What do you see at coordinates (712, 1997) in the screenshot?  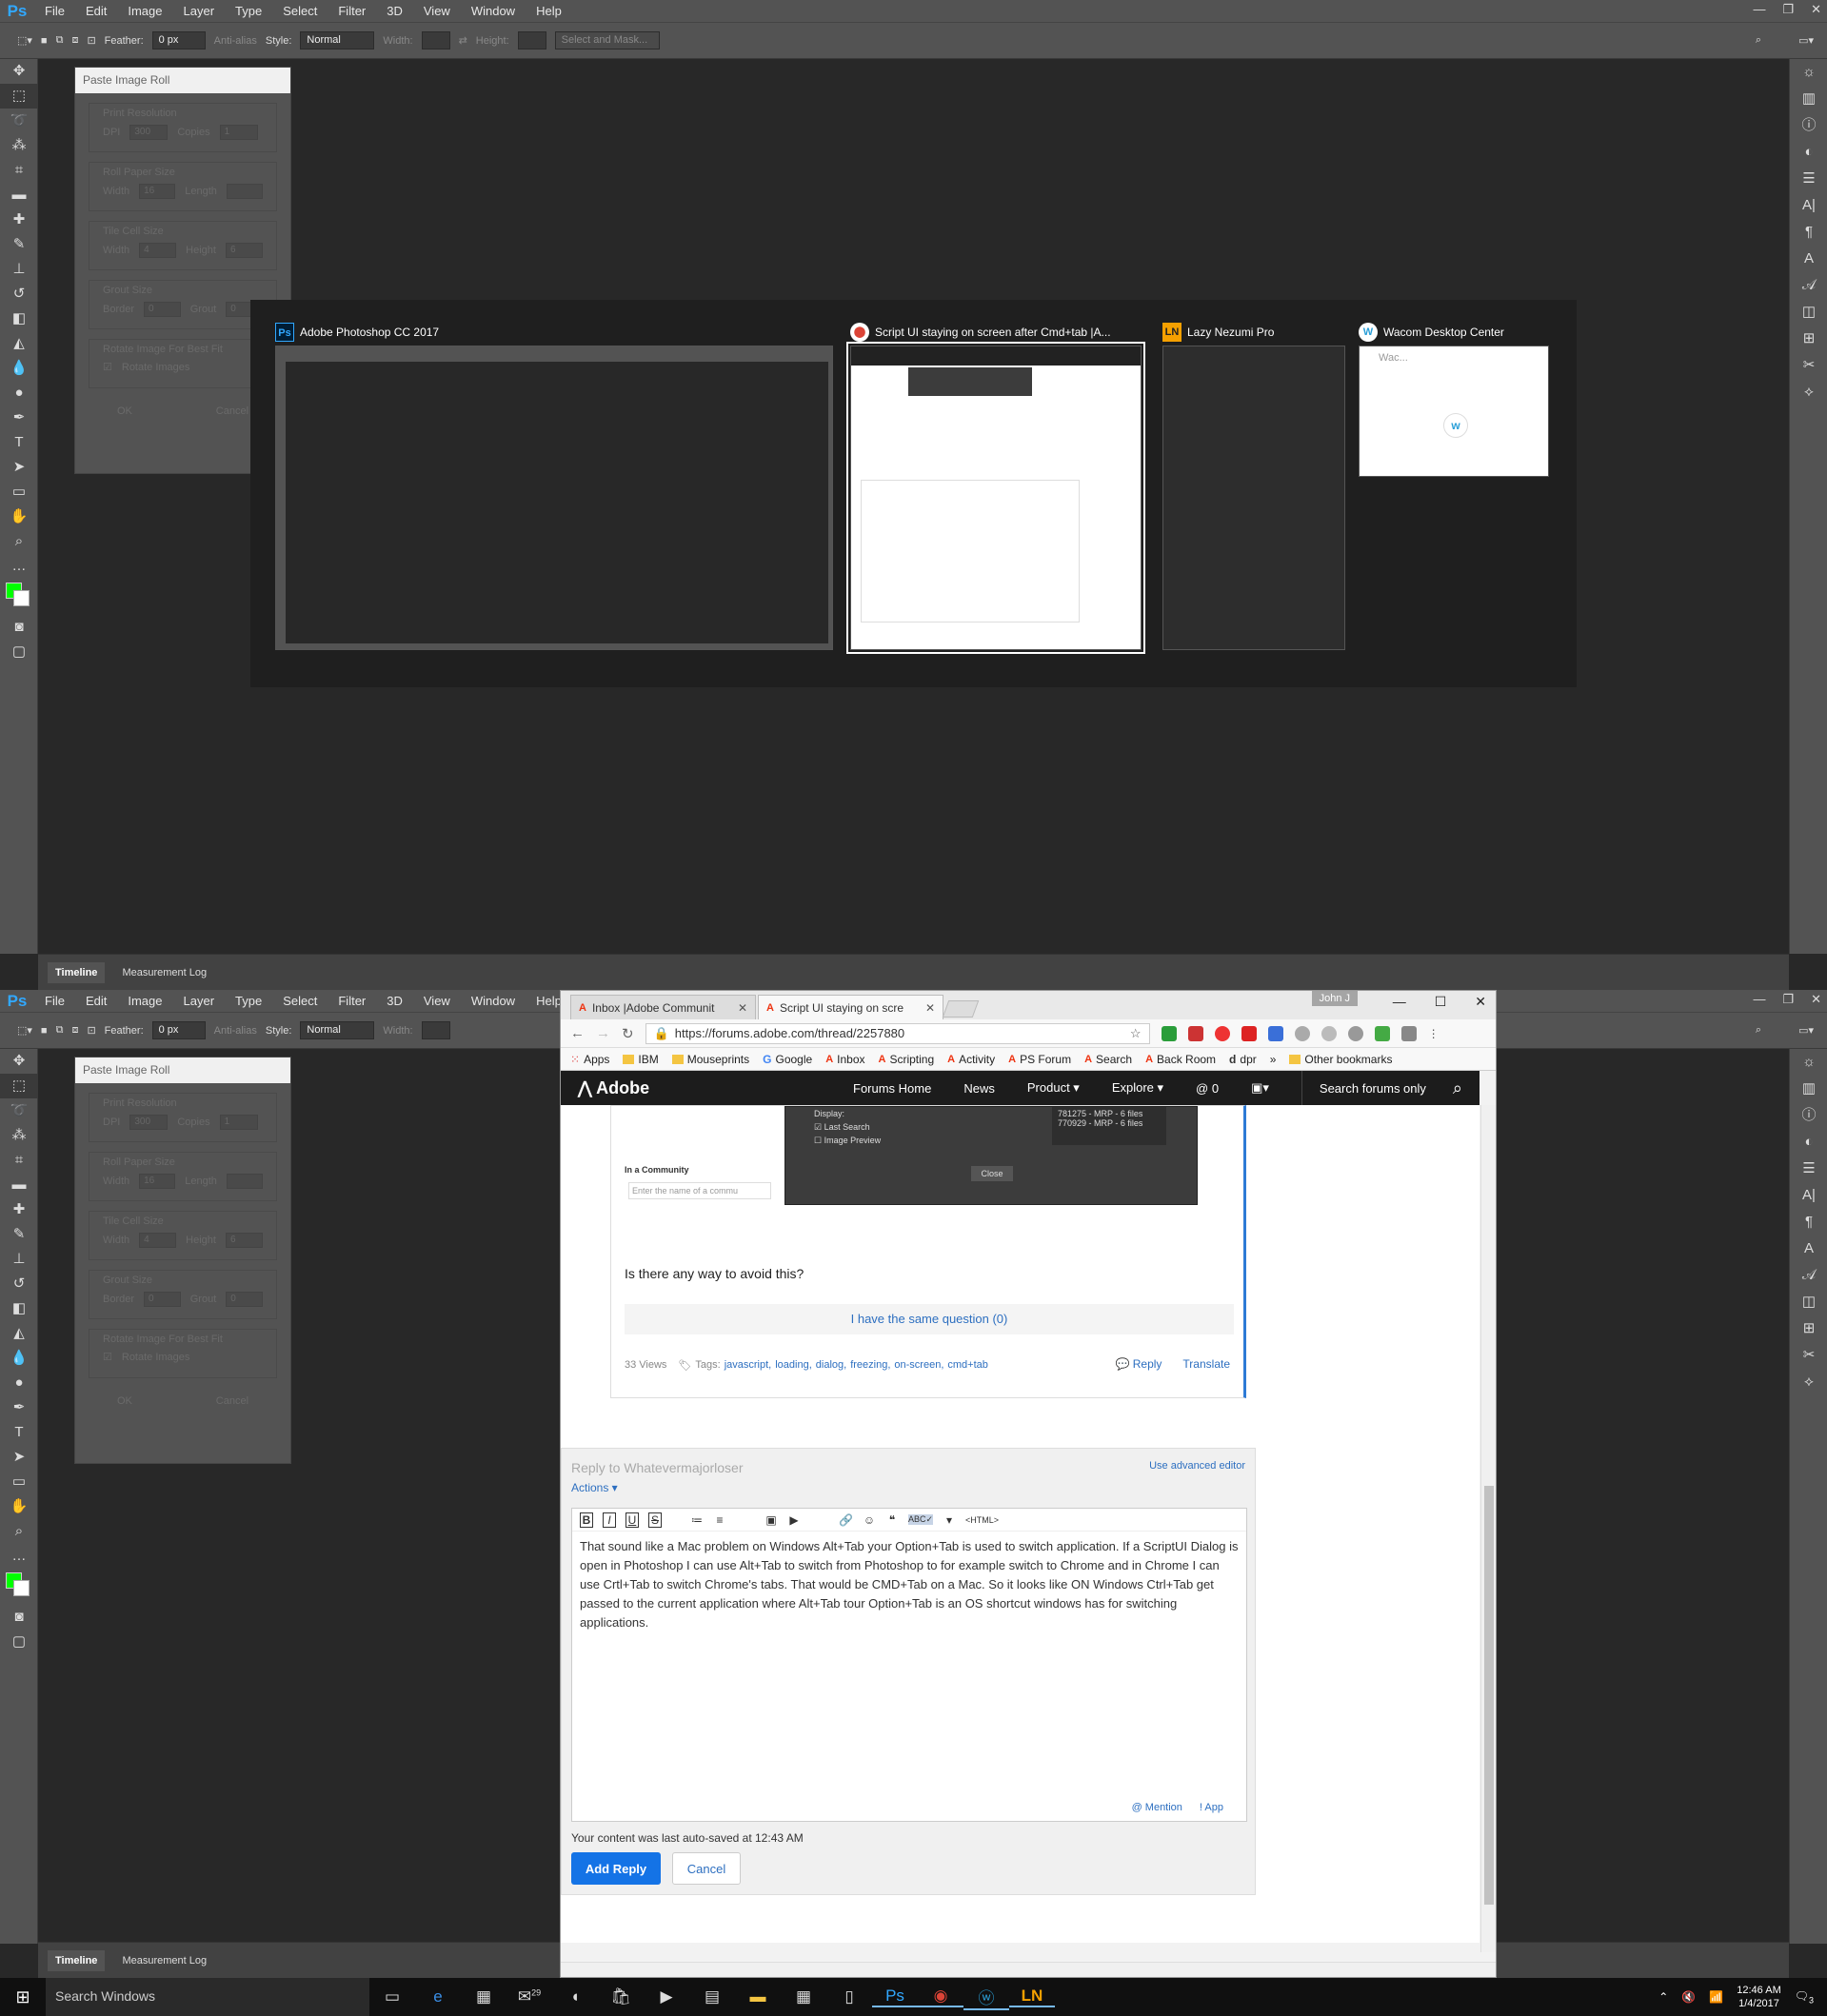 I see `terminal-icon: ▤` at bounding box center [712, 1997].